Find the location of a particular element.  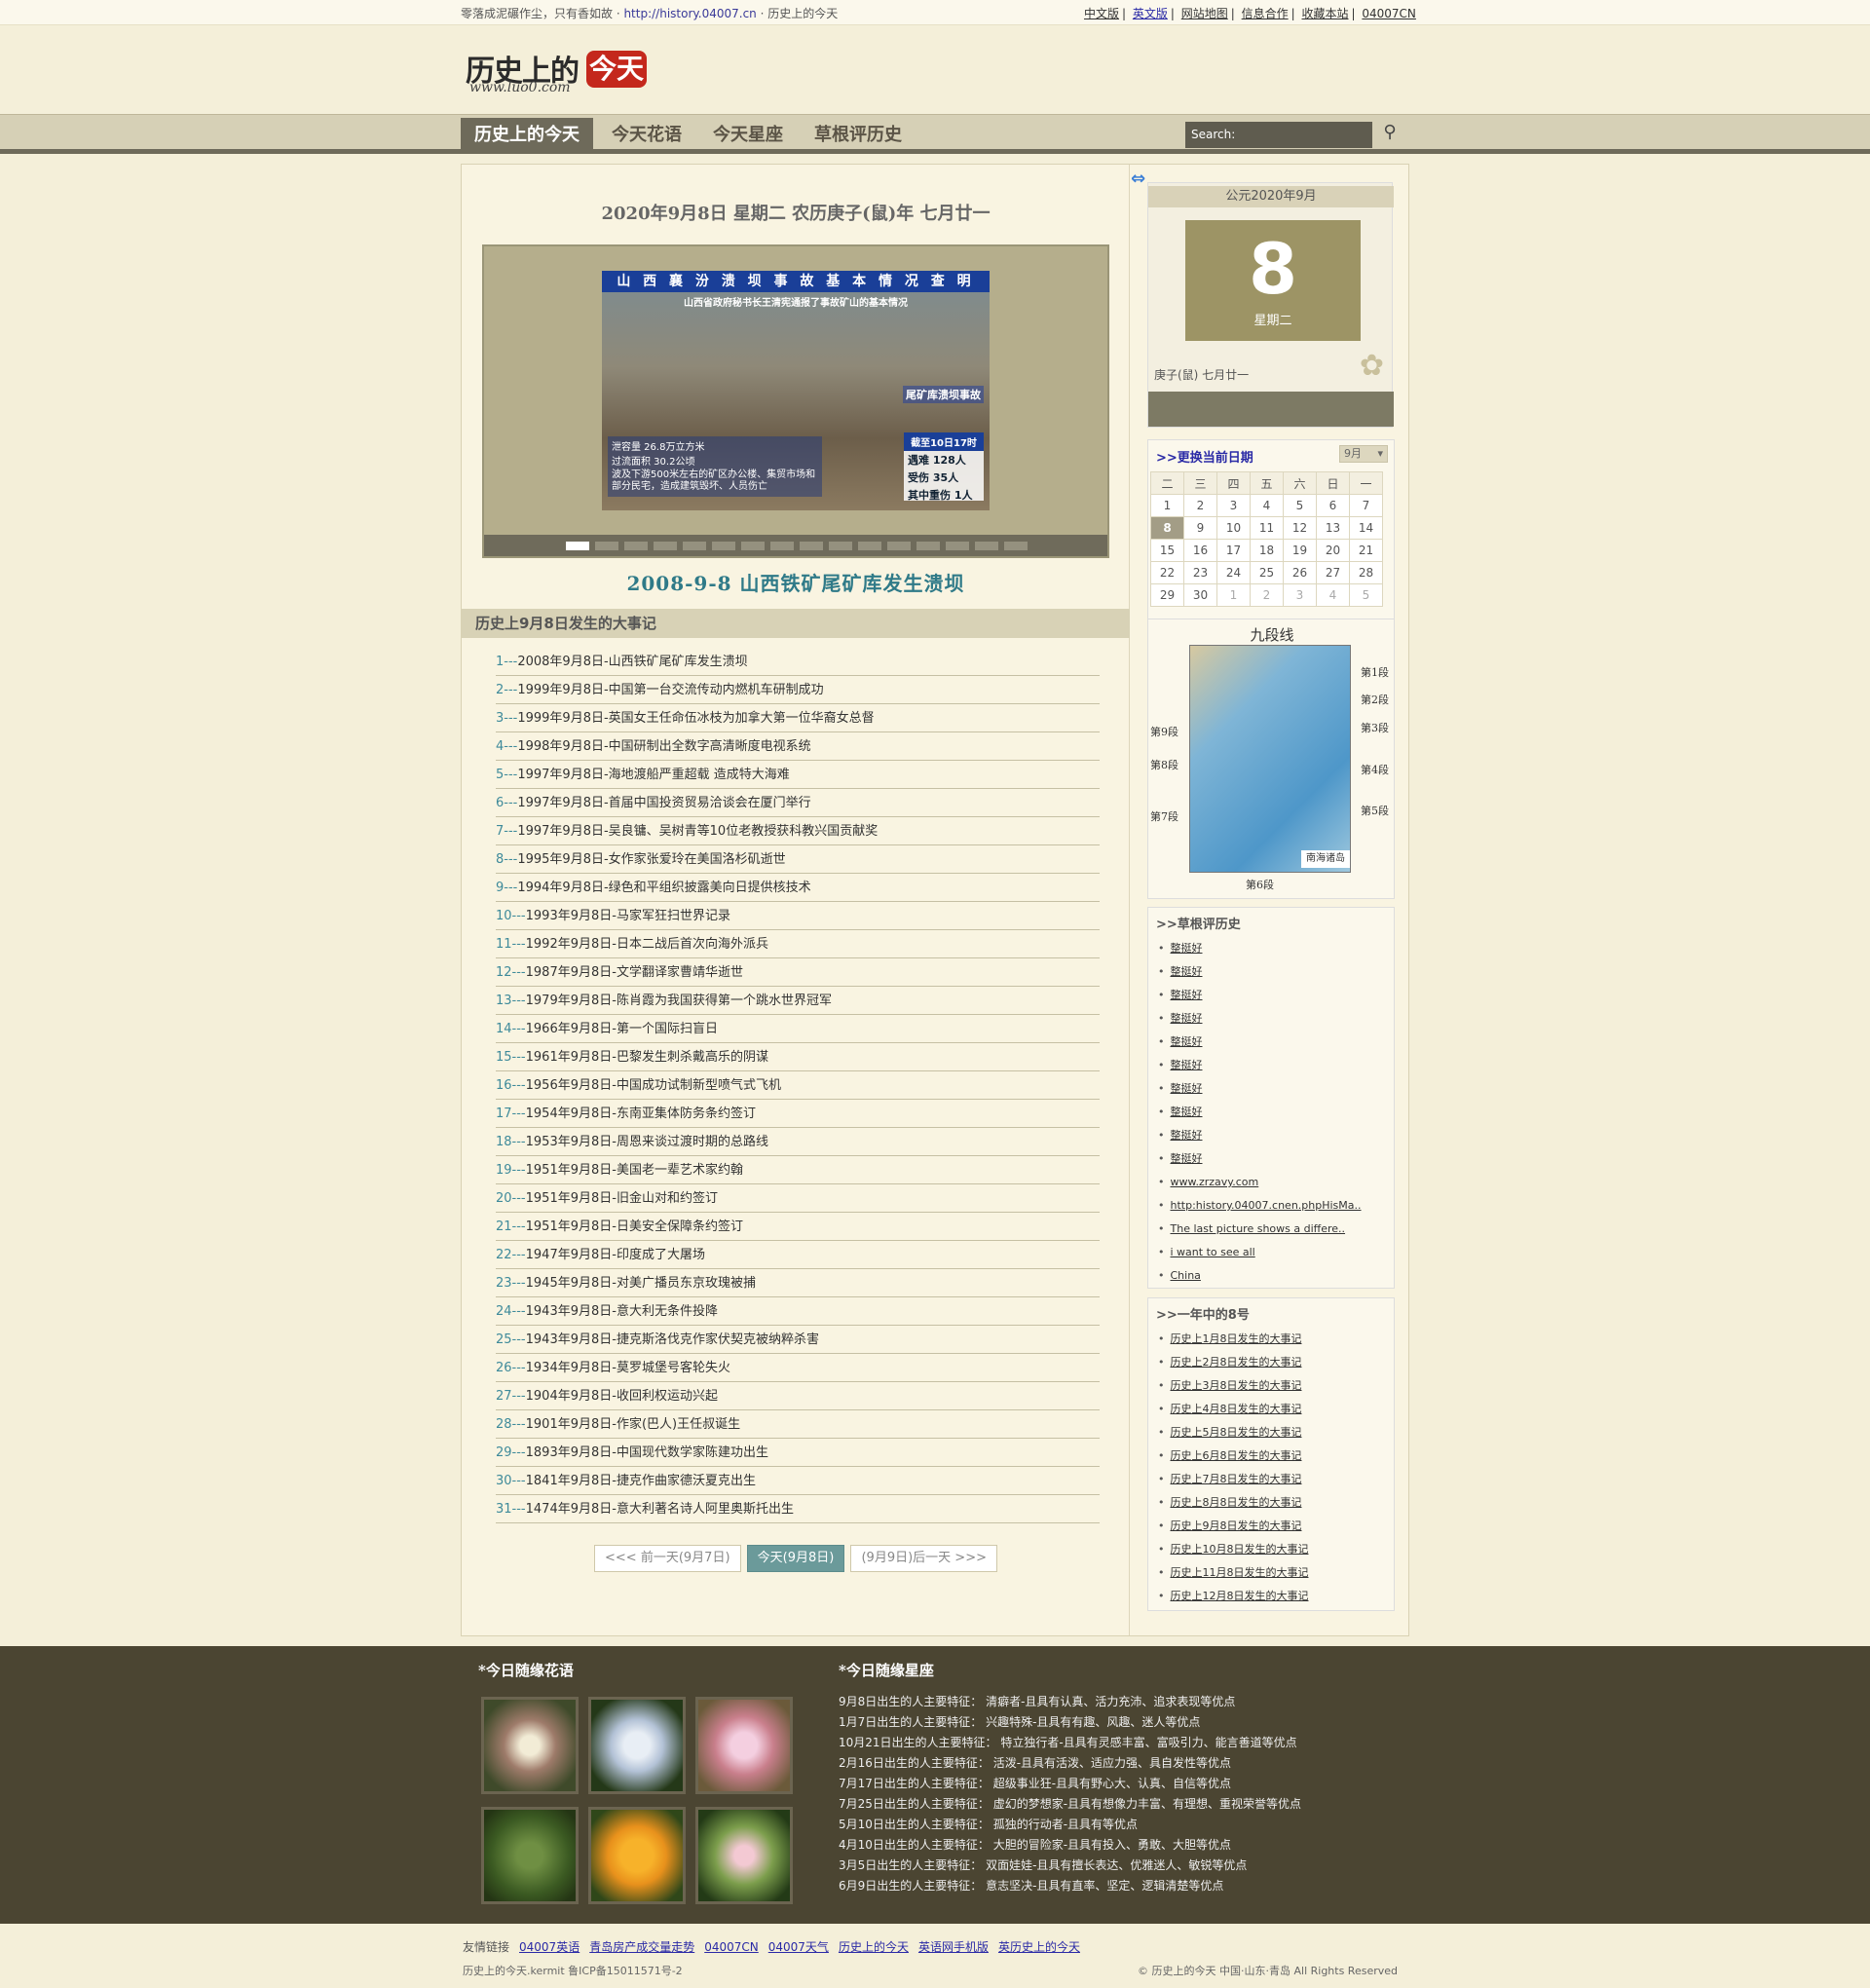

link-english: 英文版 is located at coordinates (1151, 13).